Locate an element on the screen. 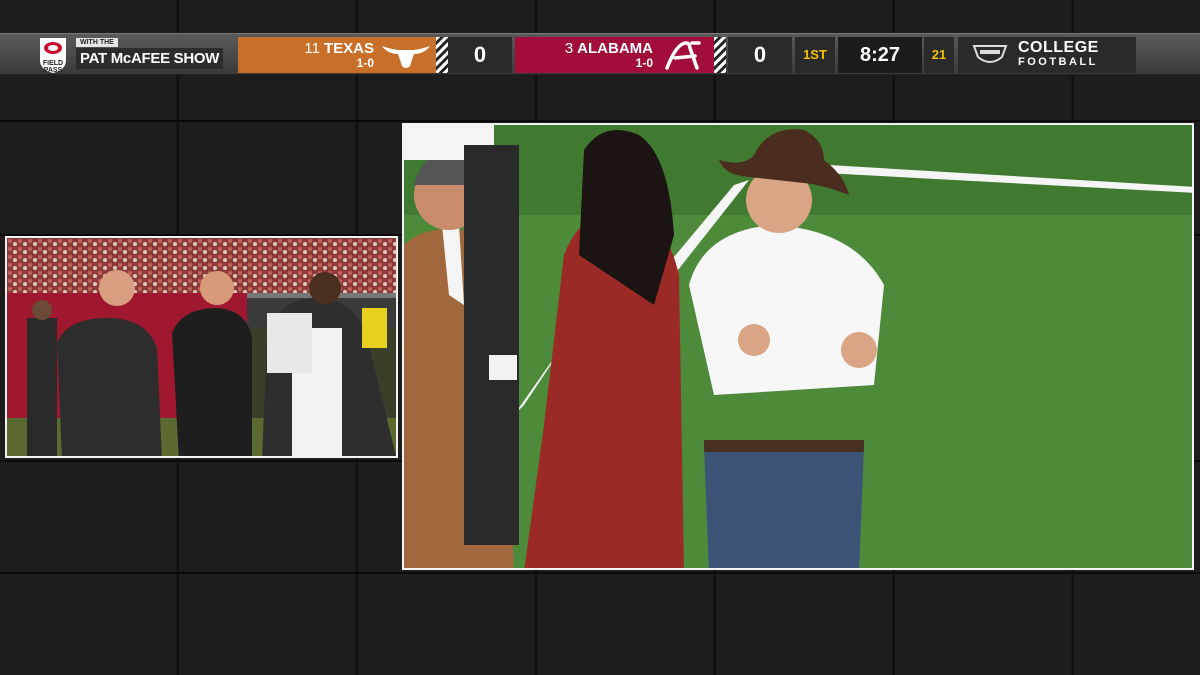 The width and height of the screenshot is (1200, 675). away-team-name: TEXAS is located at coordinates (348, 48).